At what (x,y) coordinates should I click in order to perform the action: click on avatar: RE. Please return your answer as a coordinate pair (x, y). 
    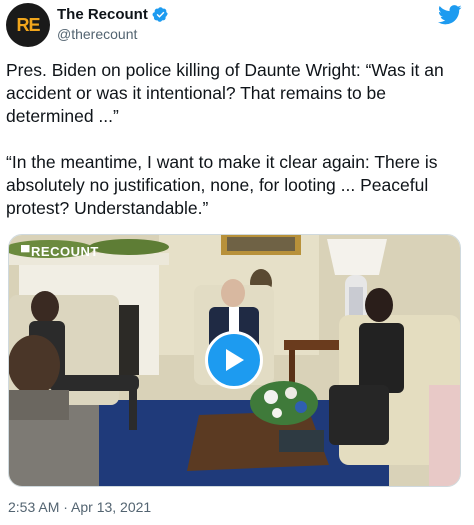
    Looking at the image, I should click on (28, 25).